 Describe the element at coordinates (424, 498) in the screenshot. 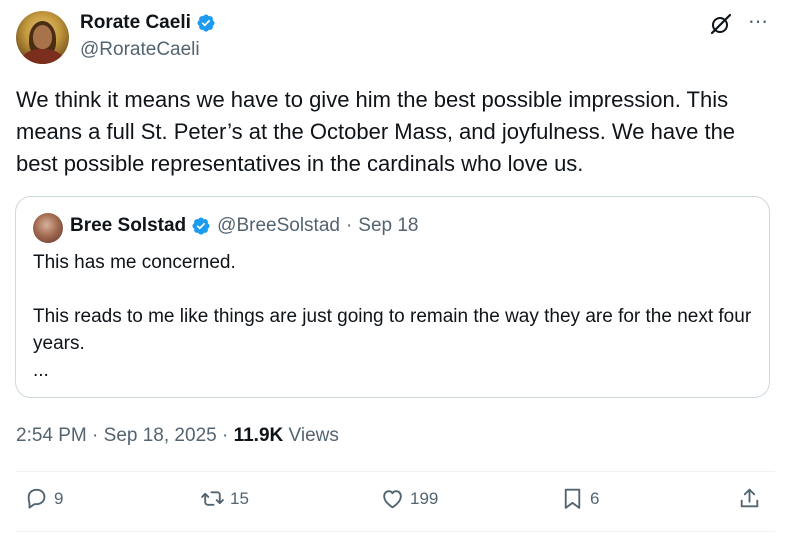

I see `like-count: 199` at that location.